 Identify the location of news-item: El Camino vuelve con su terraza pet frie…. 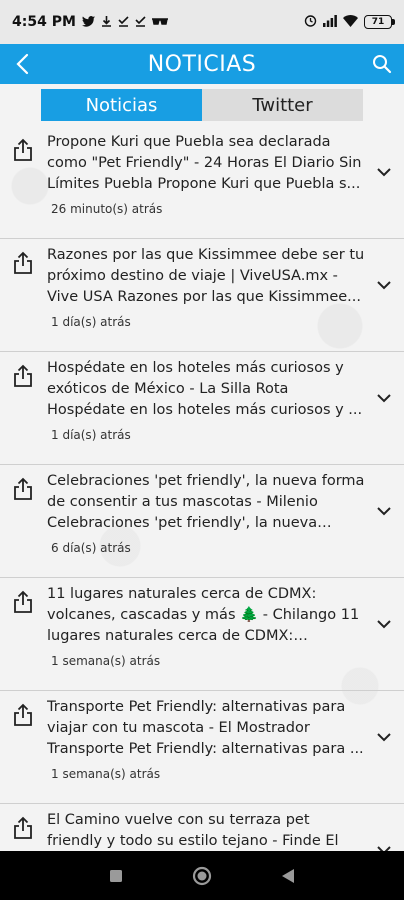
(202, 827).